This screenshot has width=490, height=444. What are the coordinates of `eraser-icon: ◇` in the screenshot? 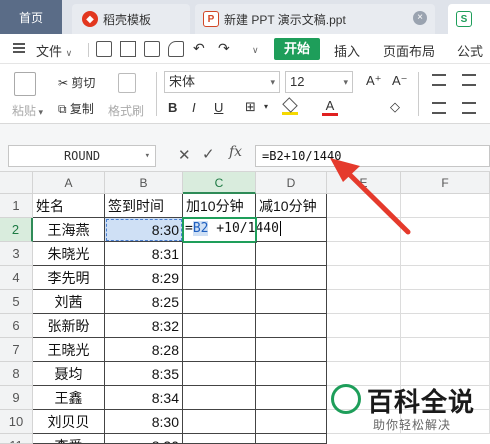 It's located at (395, 107).